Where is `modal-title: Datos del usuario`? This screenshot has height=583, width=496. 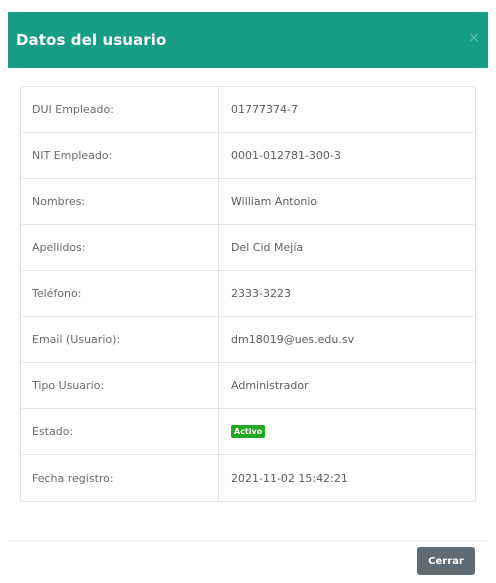
modal-title: Datos del usuario is located at coordinates (91, 40).